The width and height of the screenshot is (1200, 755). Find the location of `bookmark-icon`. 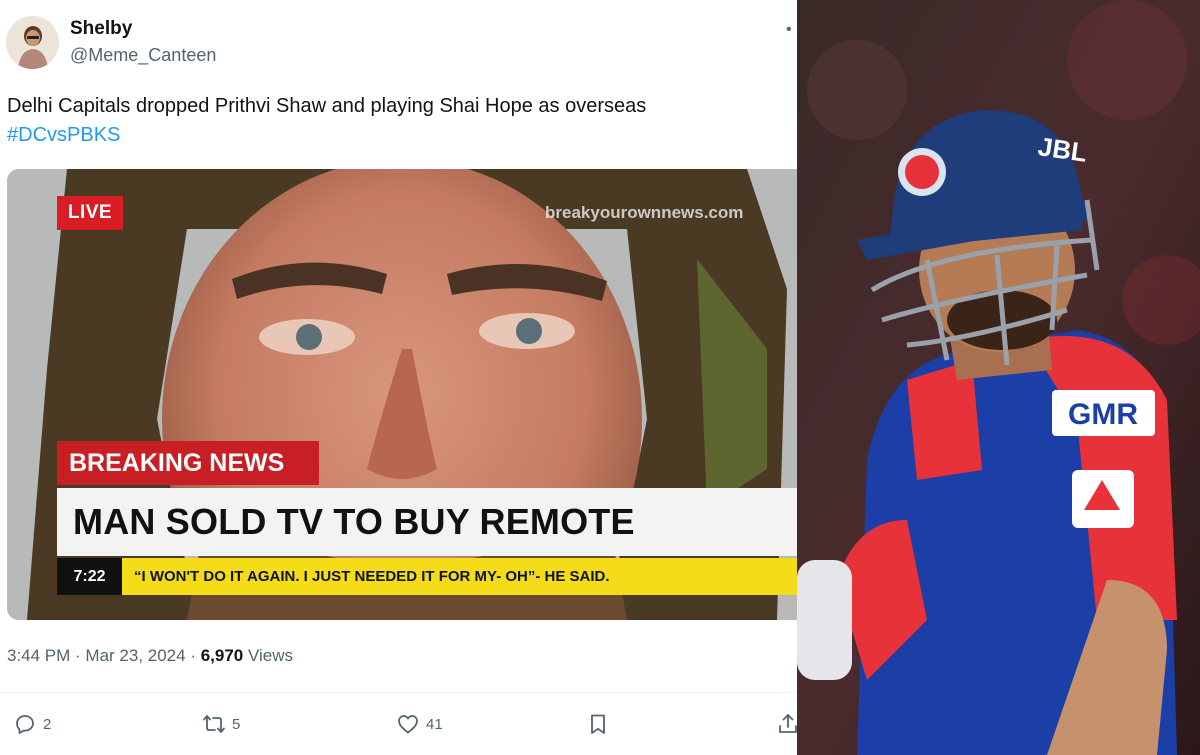

bookmark-icon is located at coordinates (598, 724).